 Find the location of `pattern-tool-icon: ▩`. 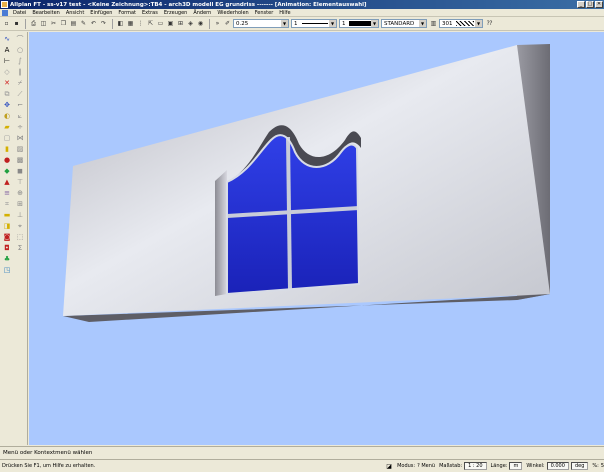

pattern-tool-icon: ▩ is located at coordinates (20, 160).